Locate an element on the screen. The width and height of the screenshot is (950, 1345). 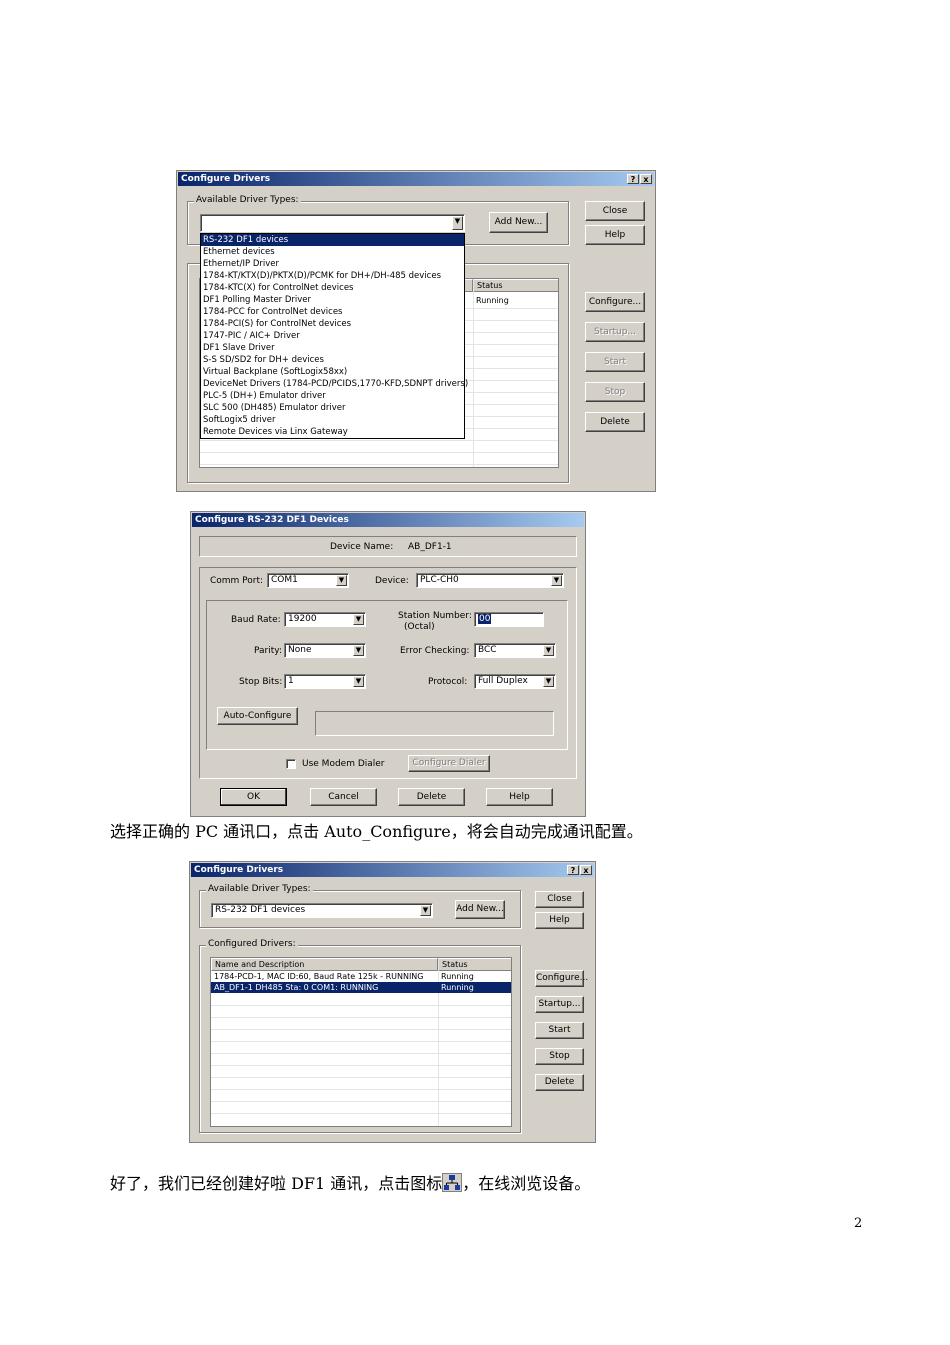
list-item: Virtual Backplane (SoftLogix58xx) is located at coordinates (332, 372).